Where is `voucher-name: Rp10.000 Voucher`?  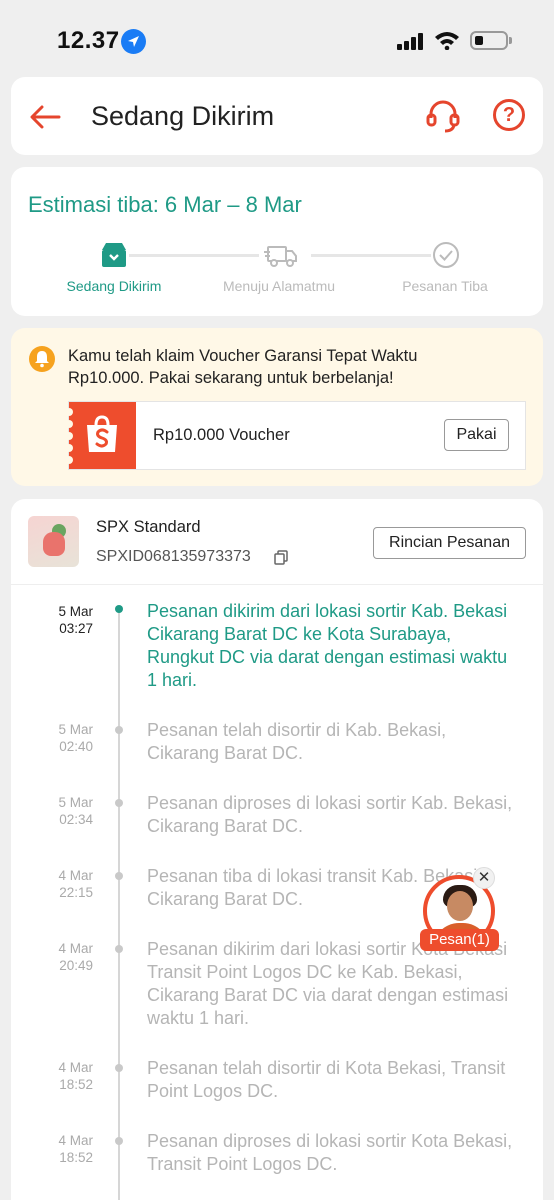 voucher-name: Rp10.000 Voucher is located at coordinates (221, 435).